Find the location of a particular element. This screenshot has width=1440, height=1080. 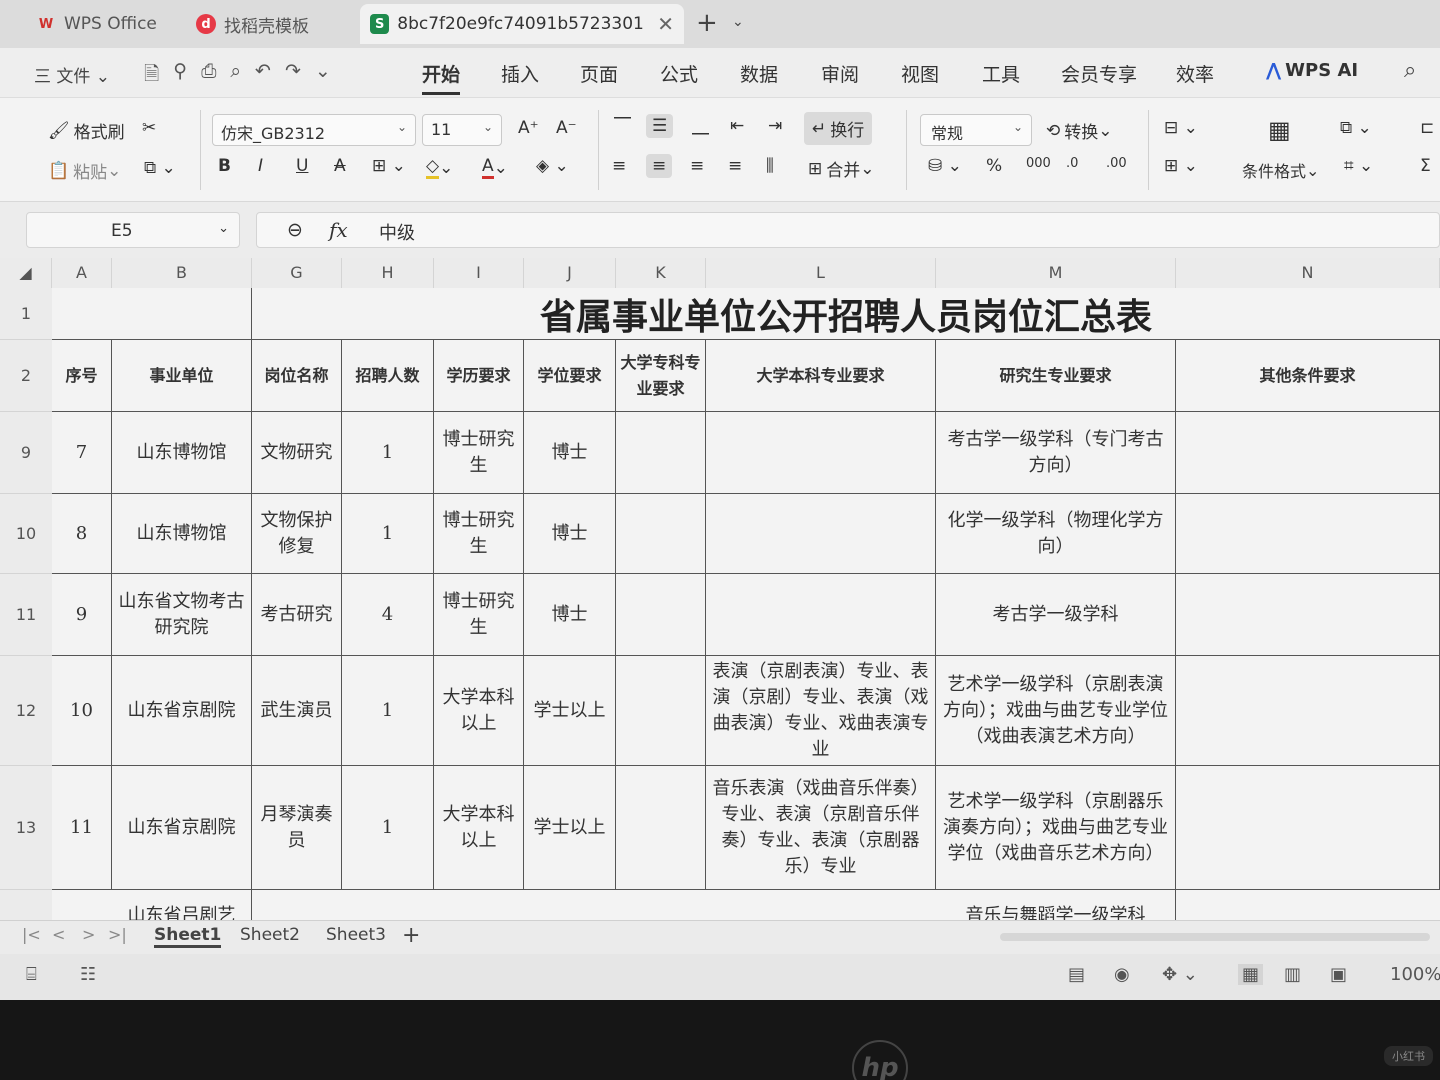

table-view-icon: ▤ is located at coordinates (1076, 974).